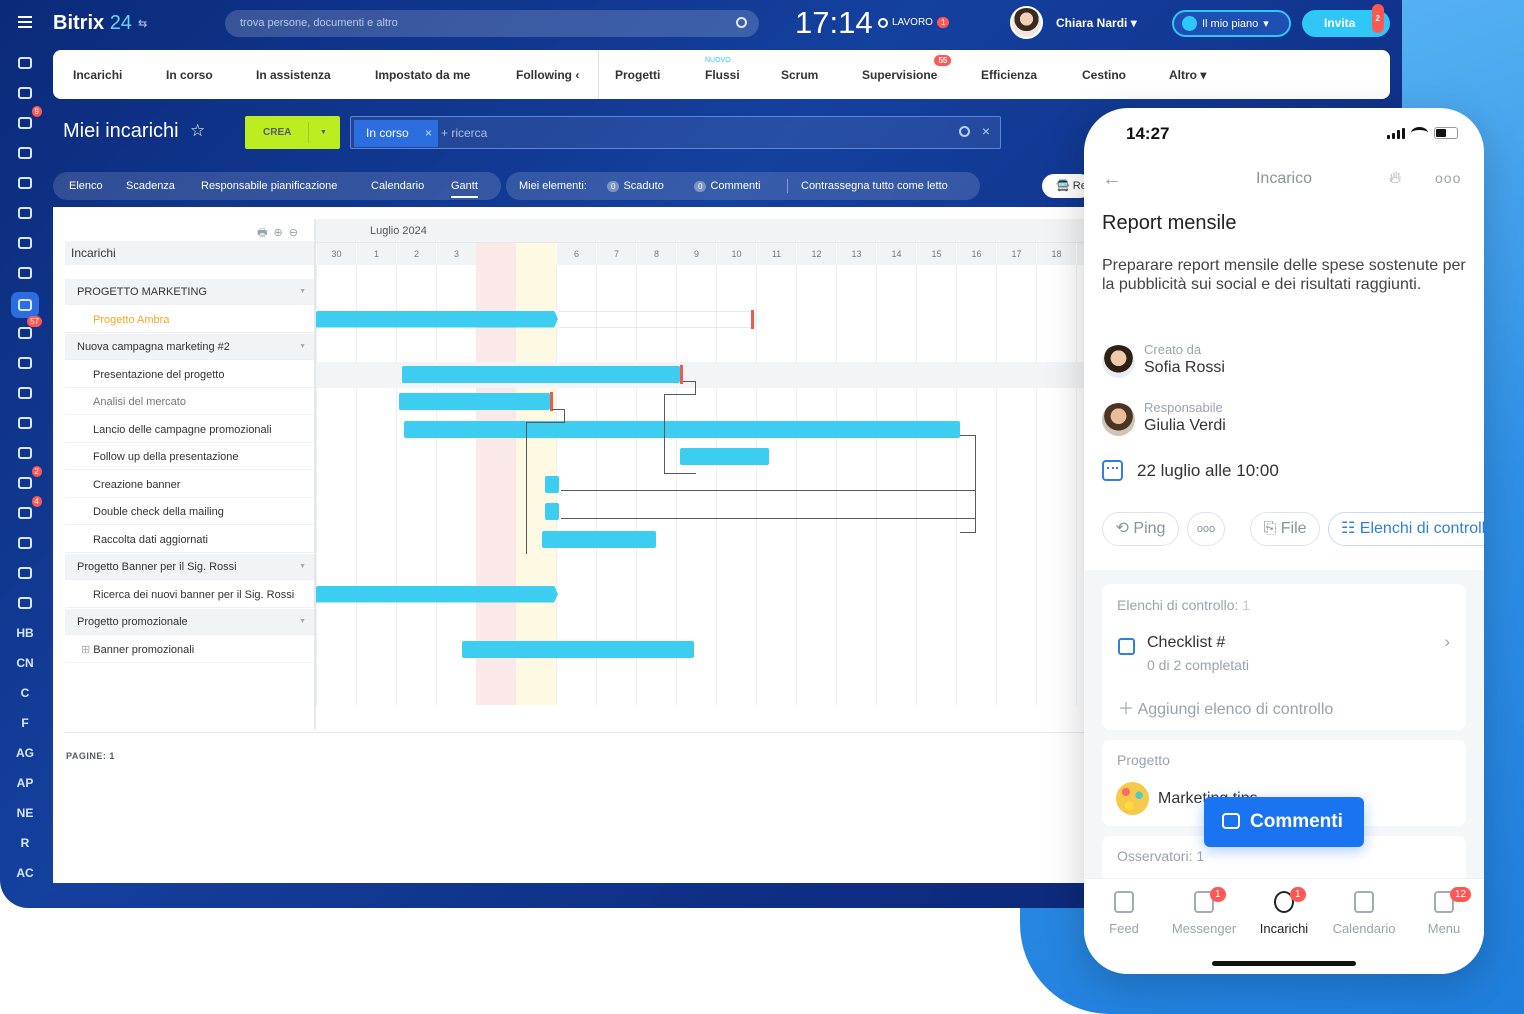  What do you see at coordinates (1140, 529) in the screenshot?
I see `ping-button: ⟲ Ping` at bounding box center [1140, 529].